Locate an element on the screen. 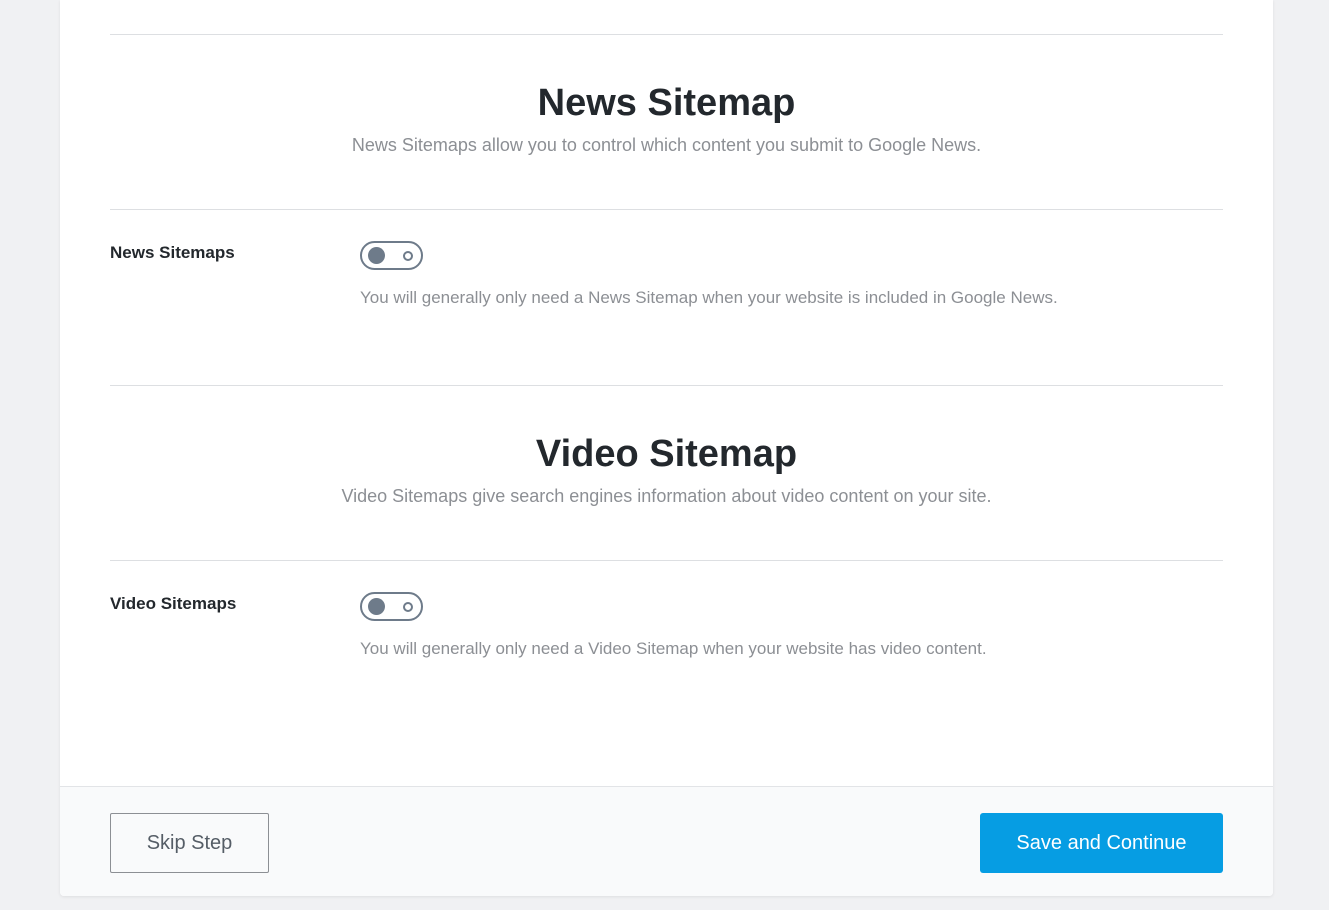 This screenshot has height=910, width=1329. save-and-continue-button: Save and Continue is located at coordinates (1101, 843).